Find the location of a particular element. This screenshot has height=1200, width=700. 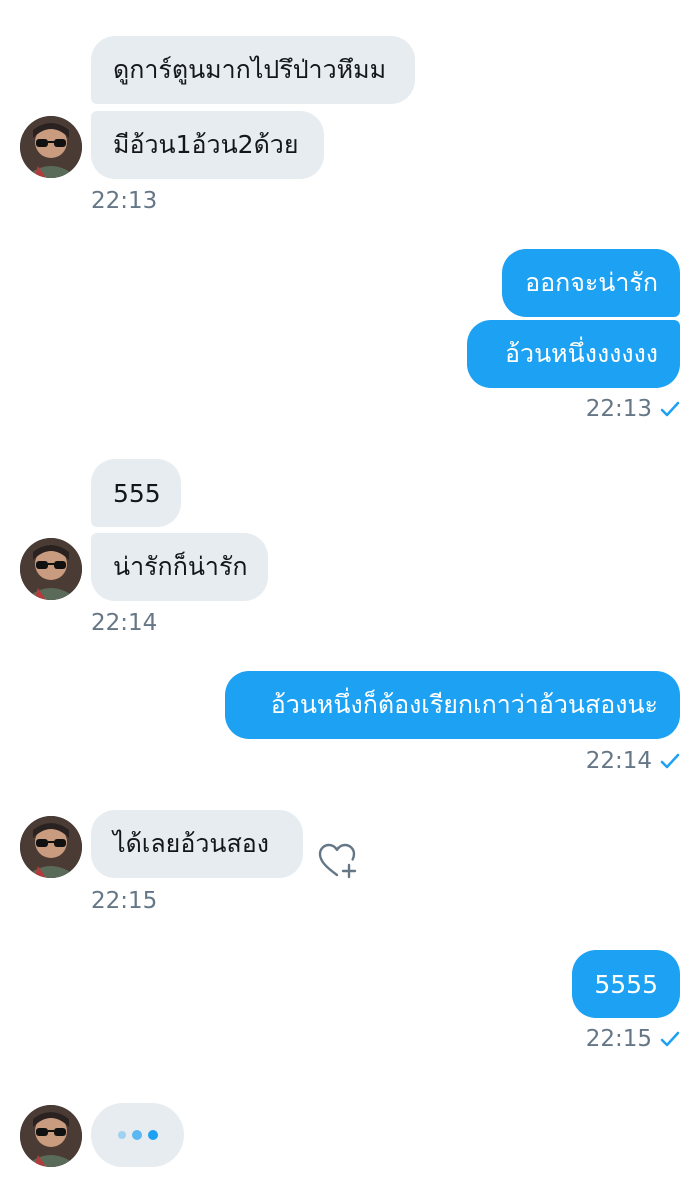

typing-indicator is located at coordinates (137, 1135).